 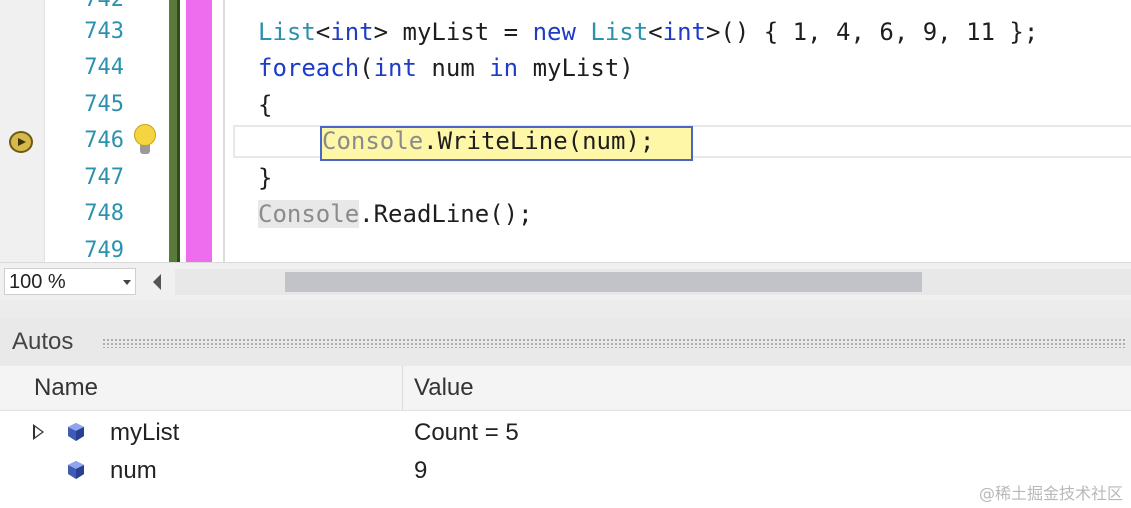 I want to click on code-line-746: Console.WriteLine(num);, so click(x=488, y=141).